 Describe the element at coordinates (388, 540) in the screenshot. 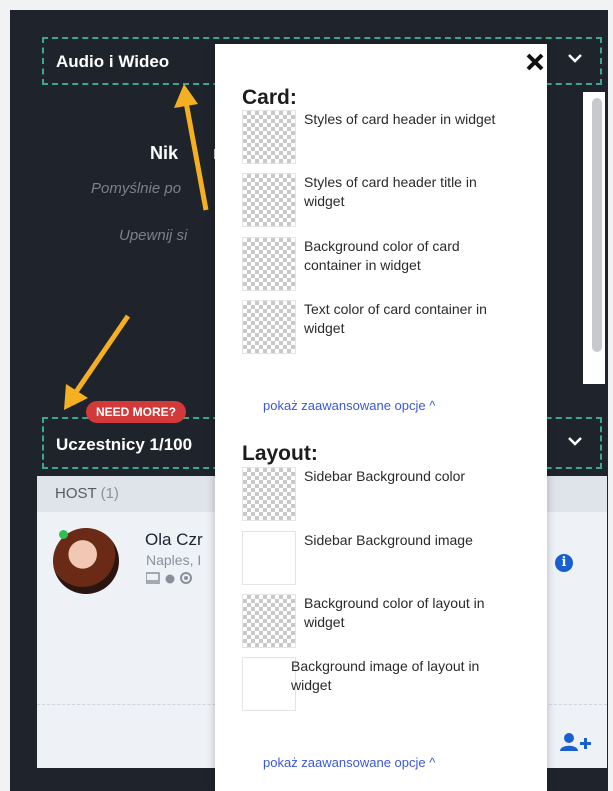

I see `item-label: Sidebar Background image` at that location.